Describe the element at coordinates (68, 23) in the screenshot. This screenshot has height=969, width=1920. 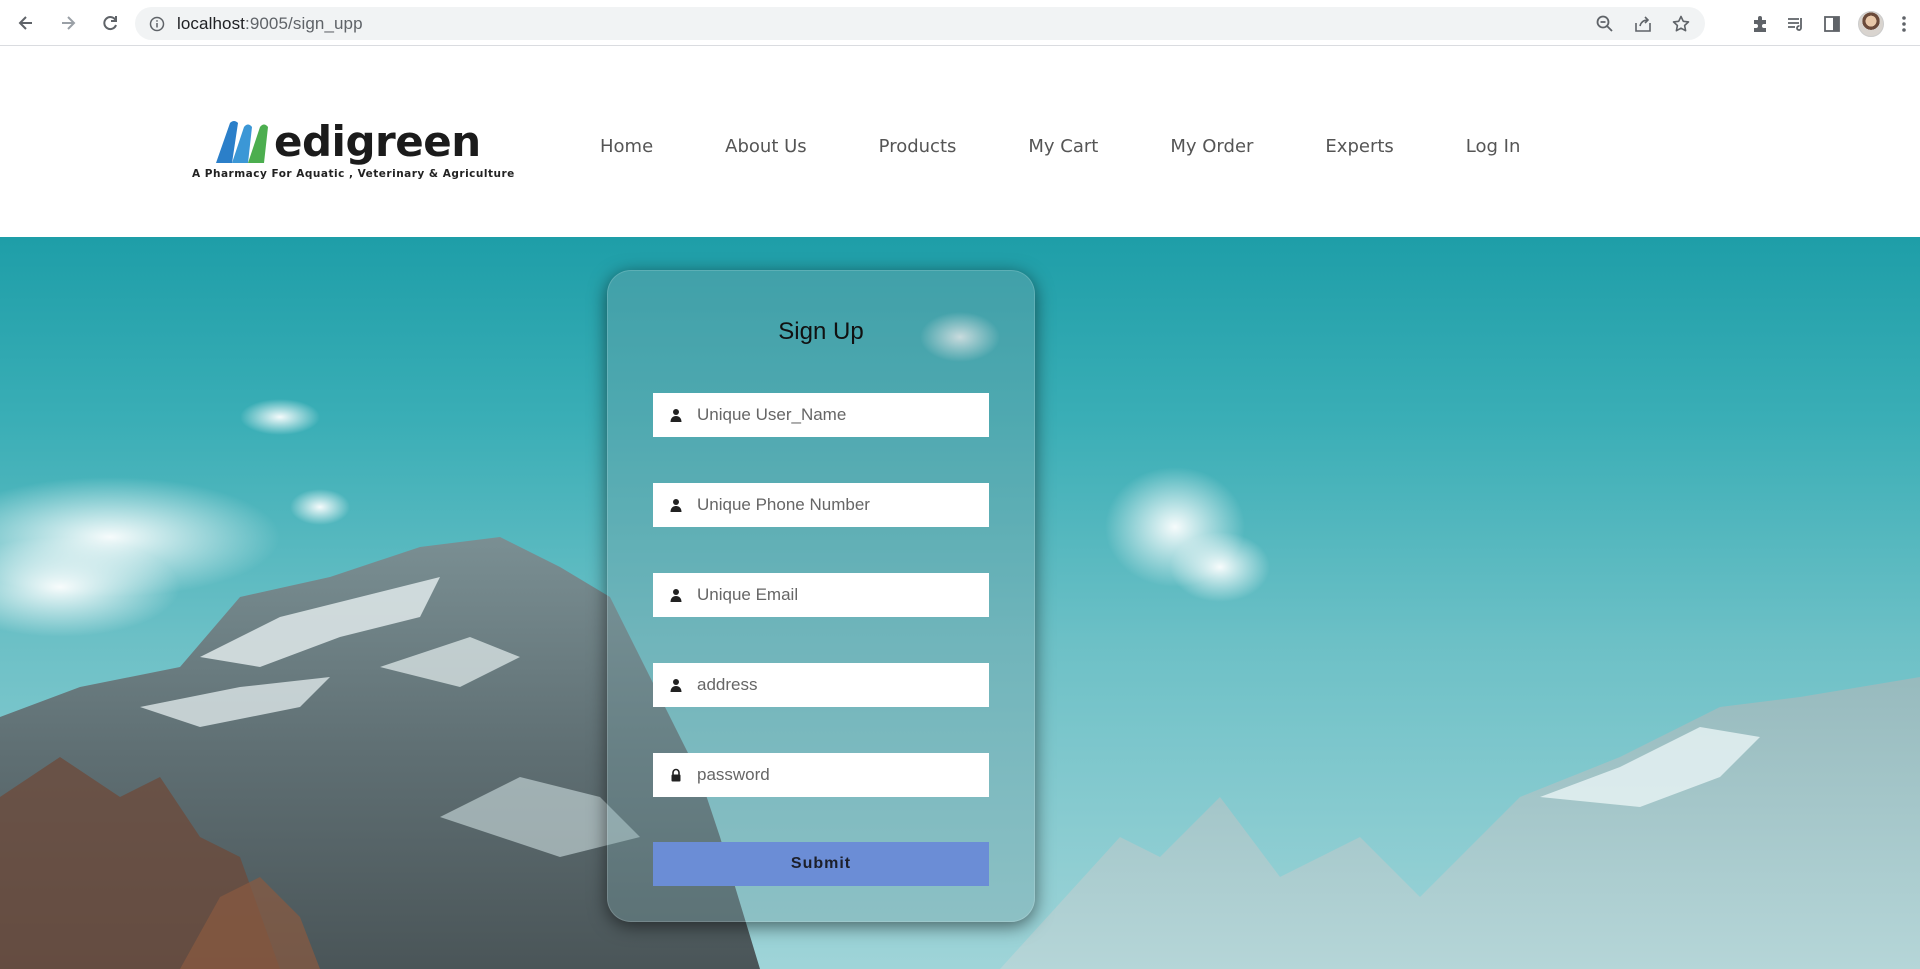
I see `forward-icon` at that location.